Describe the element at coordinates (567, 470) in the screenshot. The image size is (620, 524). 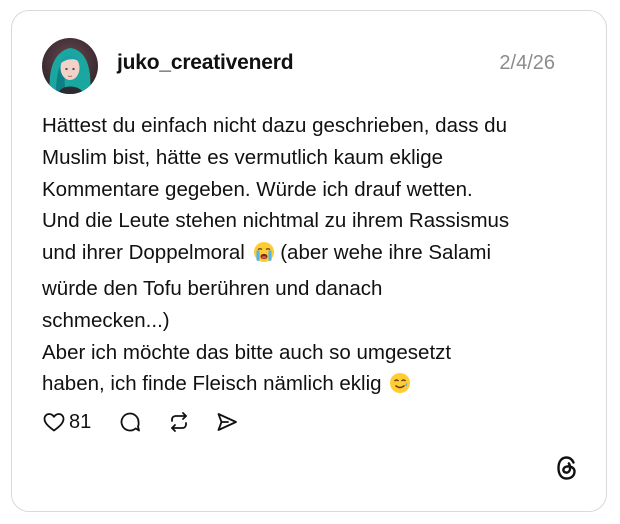
I see `threads-logo` at that location.